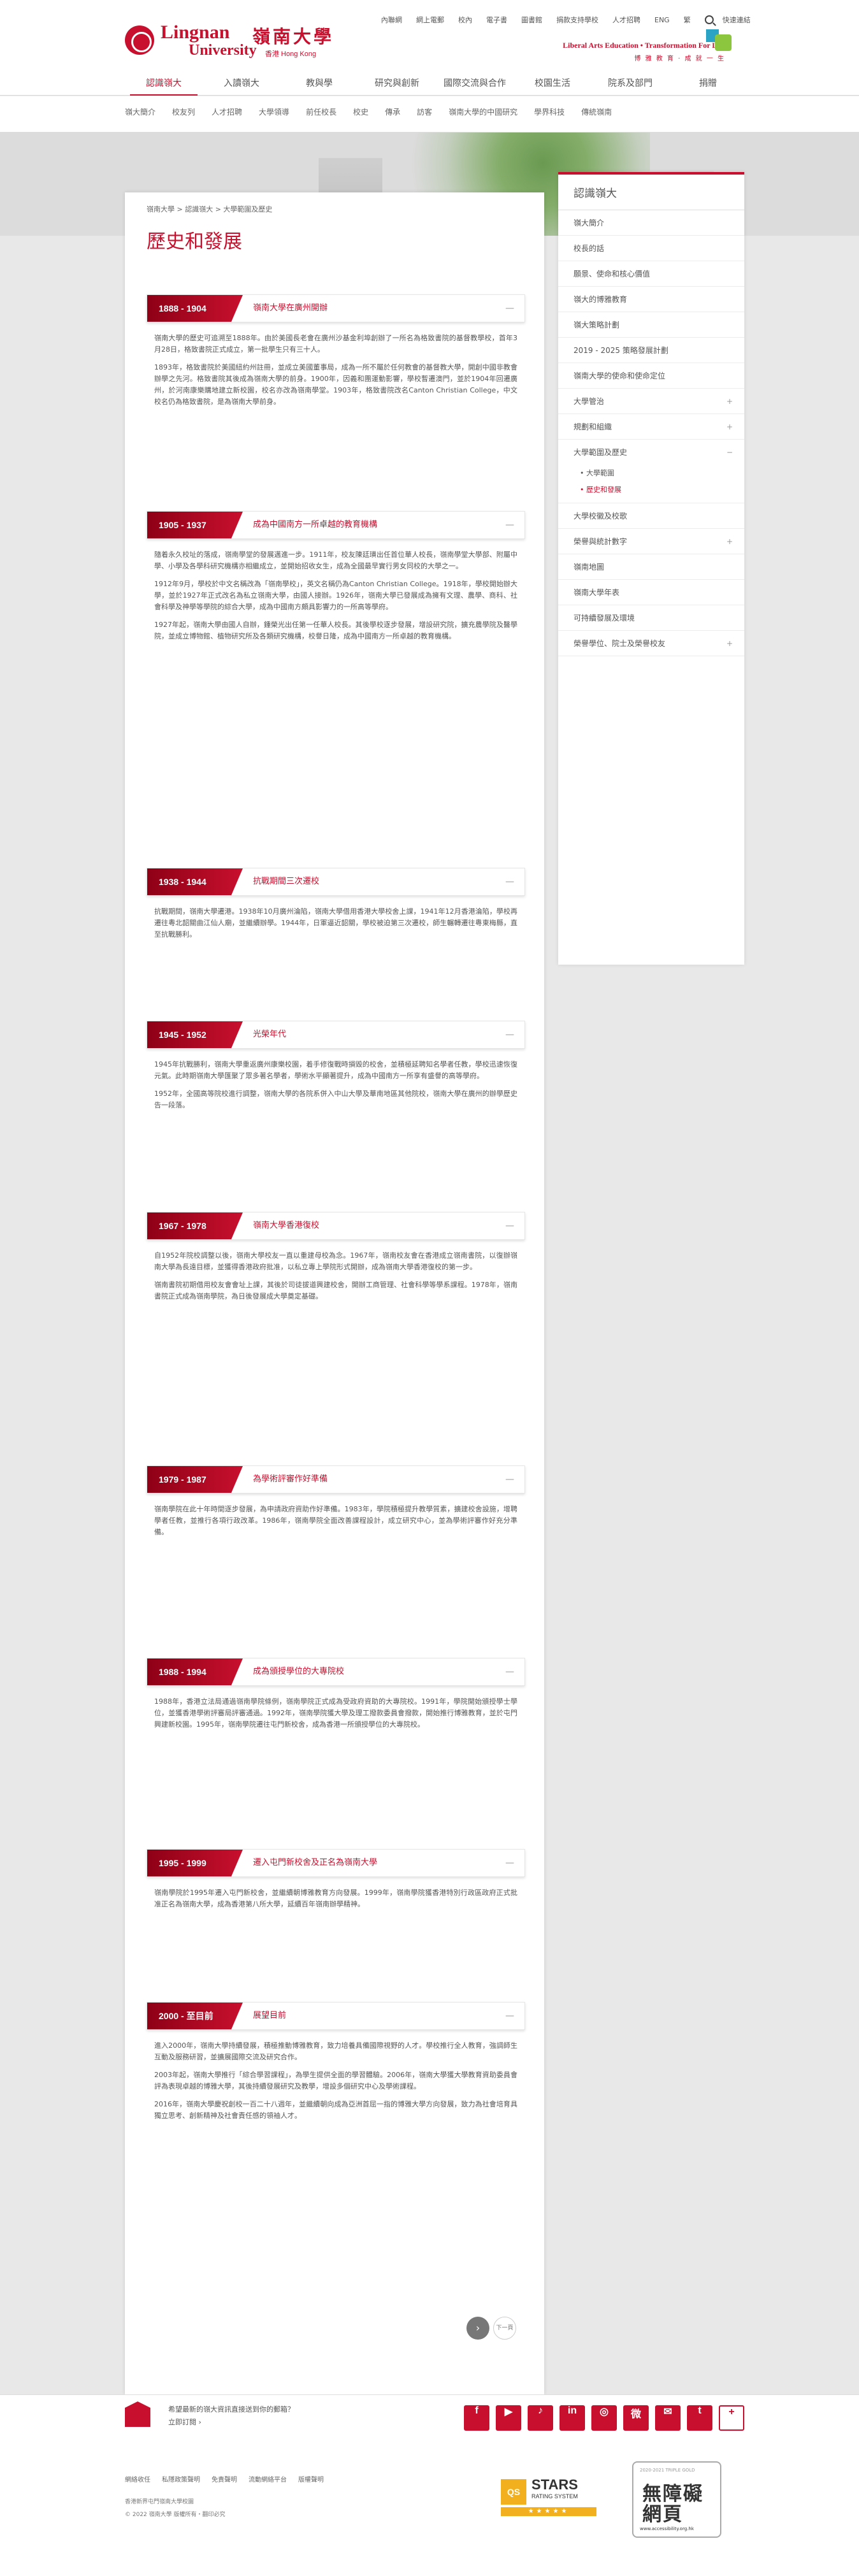 This screenshot has width=859, height=2576. What do you see at coordinates (336, 2016) in the screenshot?
I see `era-header: 2000 - 至目前 展望目前 —` at bounding box center [336, 2016].